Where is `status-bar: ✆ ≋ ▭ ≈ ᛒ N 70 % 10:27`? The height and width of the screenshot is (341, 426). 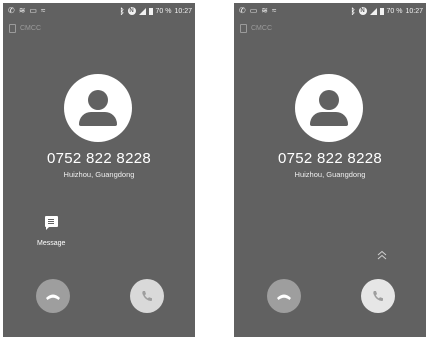 status-bar: ✆ ≋ ▭ ≈ ᛒ N 70 % 10:27 is located at coordinates (99, 11).